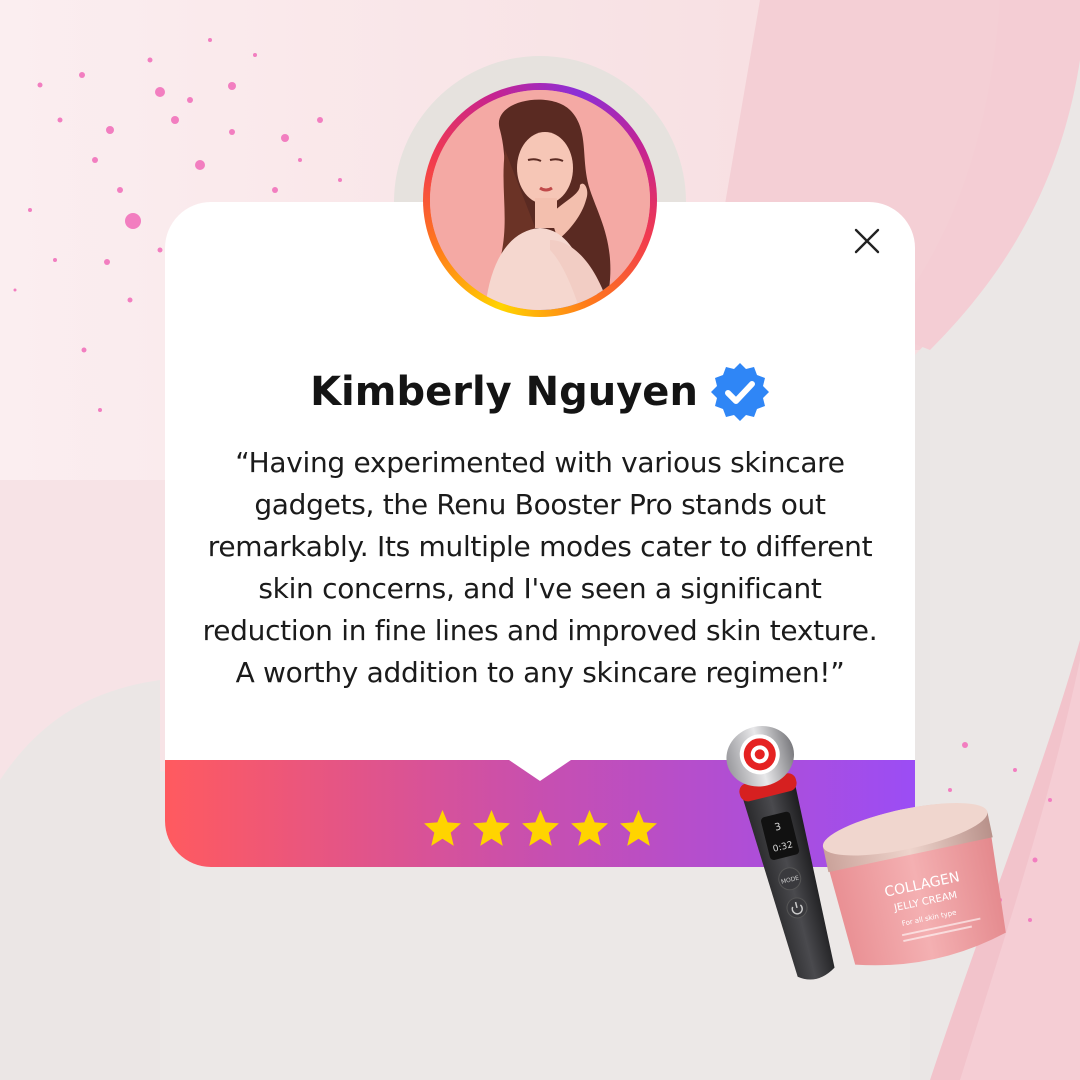  I want to click on reviewer-name: Kimberly Nguyen, so click(504, 392).